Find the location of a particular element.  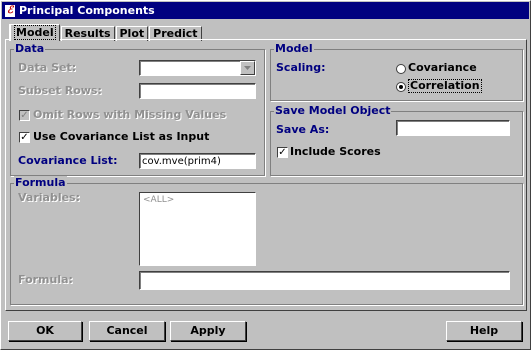

include-scores-checkbox: ✓ is located at coordinates (282, 152).